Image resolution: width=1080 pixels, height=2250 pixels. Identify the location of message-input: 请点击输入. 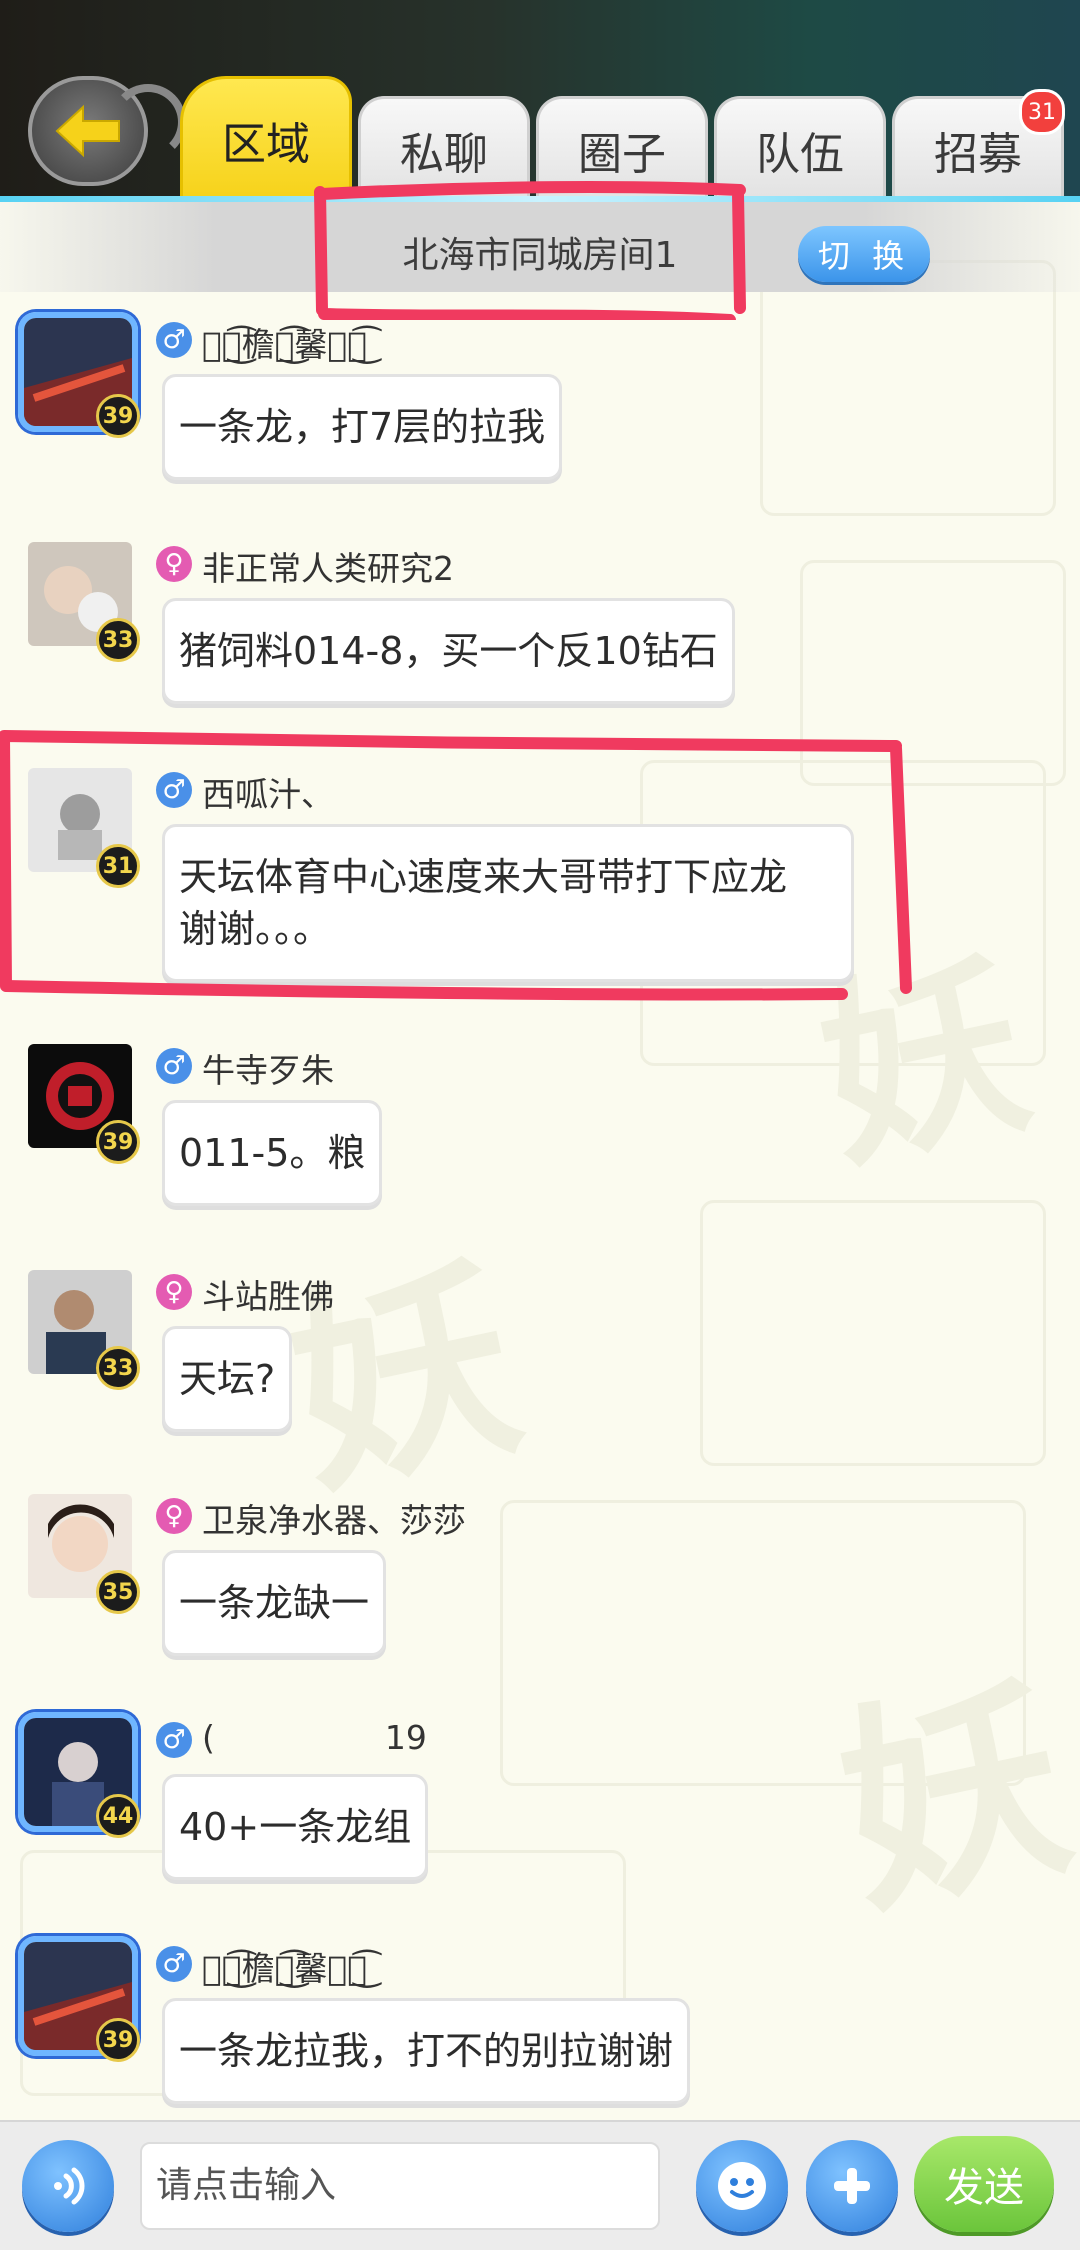
(400, 2186).